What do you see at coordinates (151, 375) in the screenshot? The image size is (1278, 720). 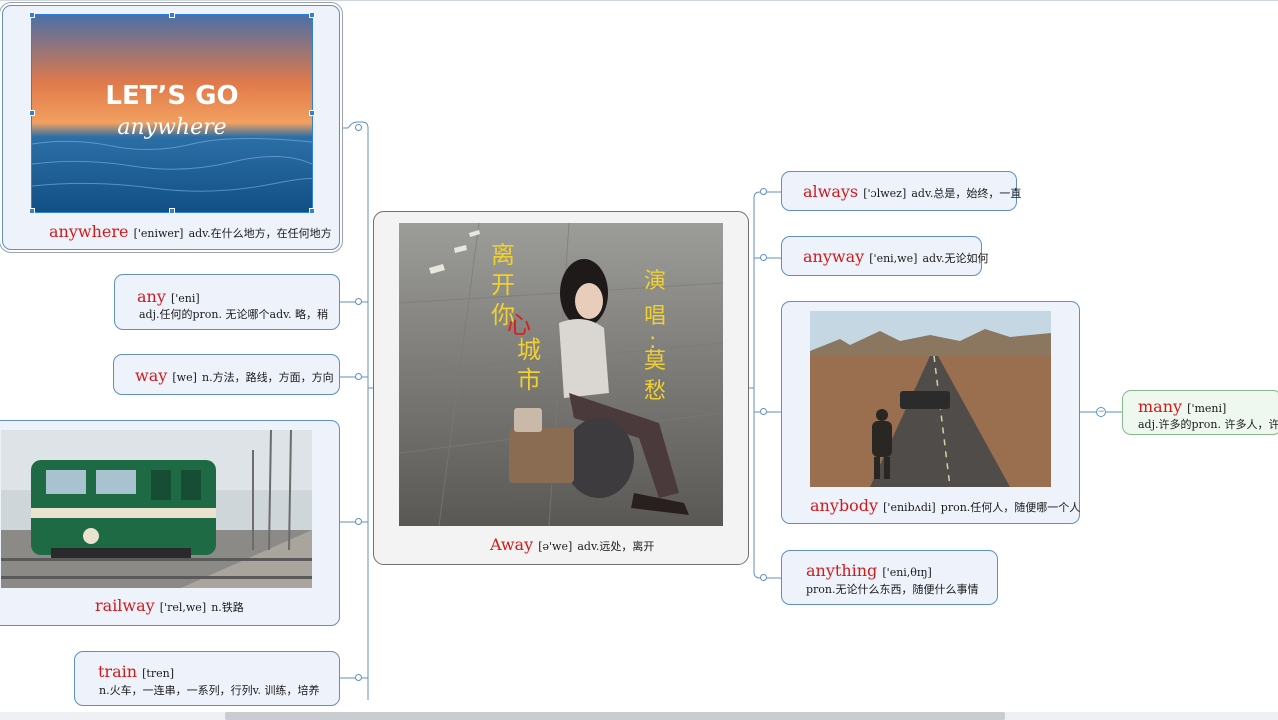 I see `node-word: way` at bounding box center [151, 375].